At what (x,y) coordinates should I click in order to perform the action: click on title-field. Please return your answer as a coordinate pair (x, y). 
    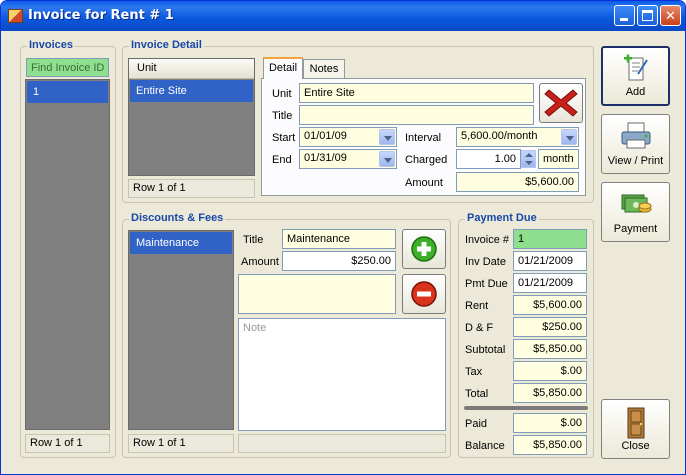
    Looking at the image, I should click on (416, 115).